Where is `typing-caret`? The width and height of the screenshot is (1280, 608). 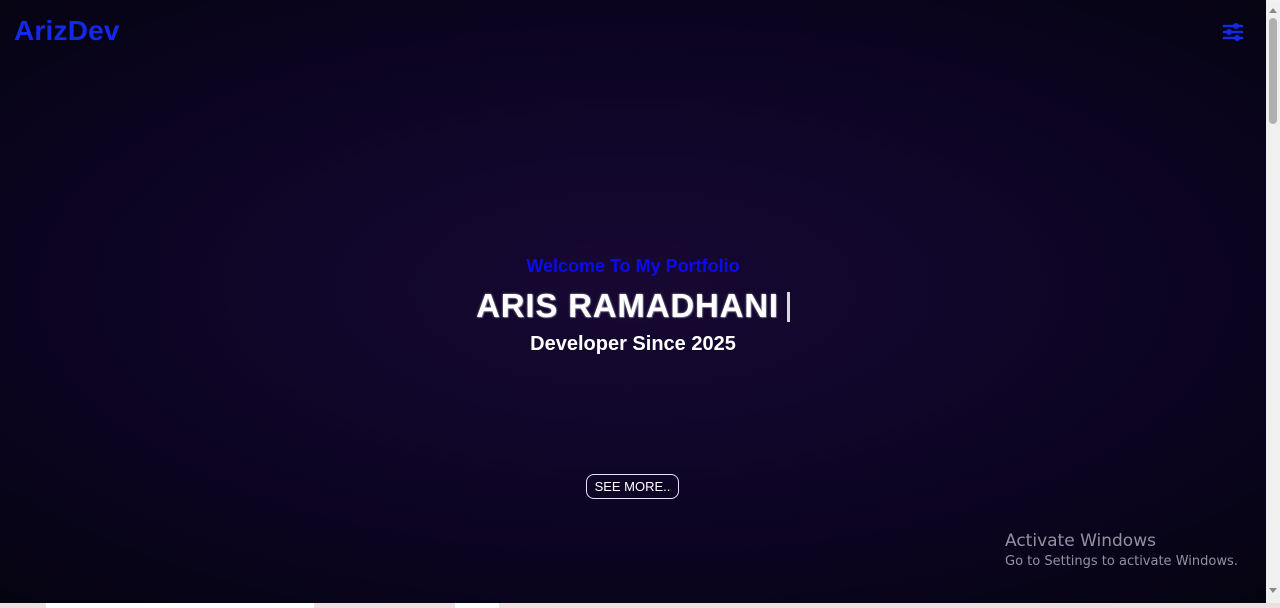 typing-caret is located at coordinates (788, 307).